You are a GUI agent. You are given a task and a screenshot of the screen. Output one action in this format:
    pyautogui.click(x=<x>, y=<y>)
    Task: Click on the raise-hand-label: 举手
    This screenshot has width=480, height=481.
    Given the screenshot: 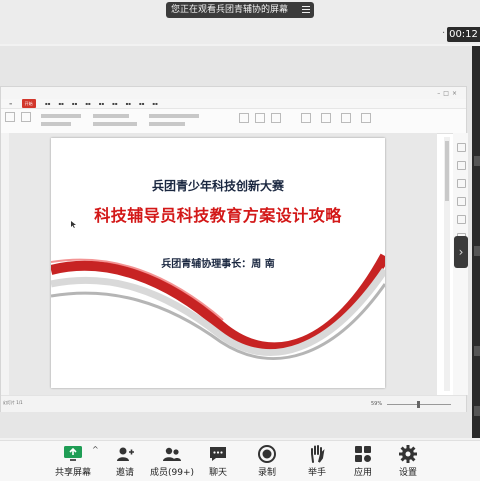 What is the action you would take?
    pyautogui.click(x=316, y=473)
    